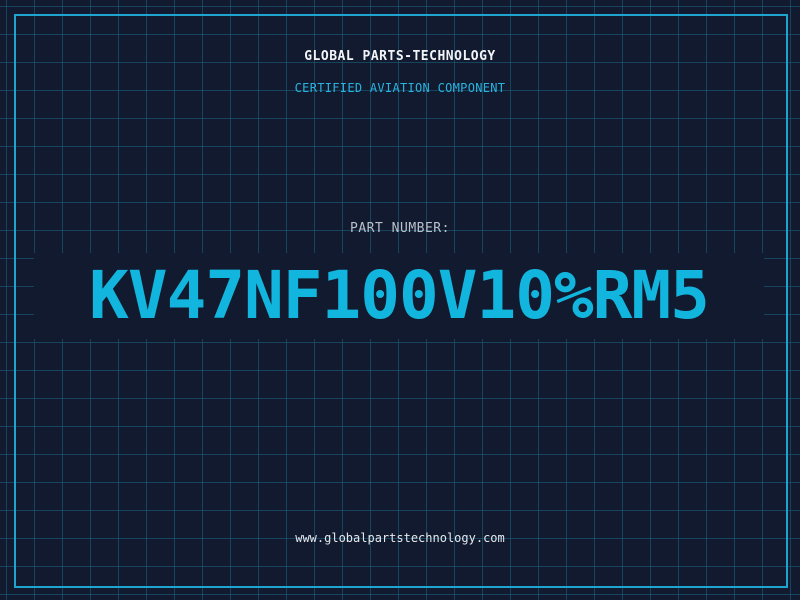 This screenshot has height=600, width=800. I want to click on part-number-value: KV47NF100V10%RM5, so click(399, 296).